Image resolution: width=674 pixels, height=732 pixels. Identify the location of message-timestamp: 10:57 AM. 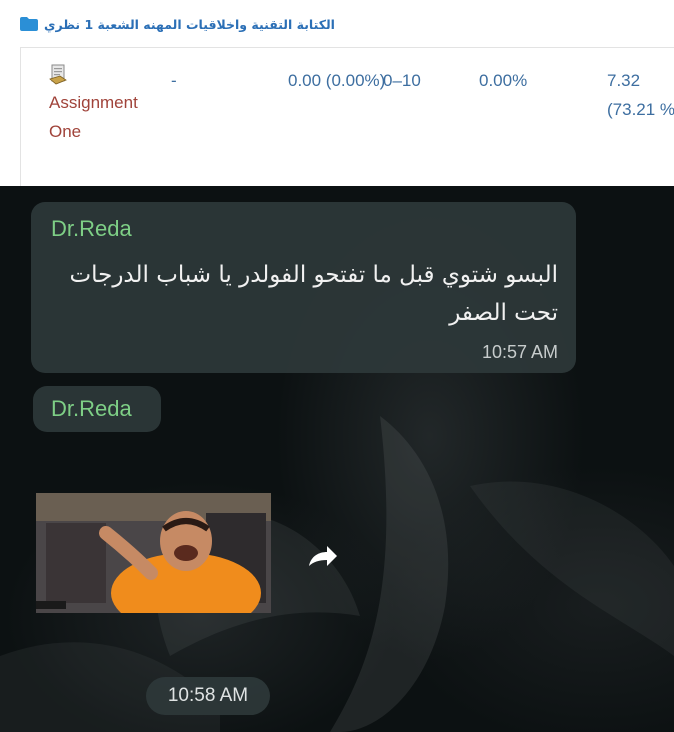
(519, 352).